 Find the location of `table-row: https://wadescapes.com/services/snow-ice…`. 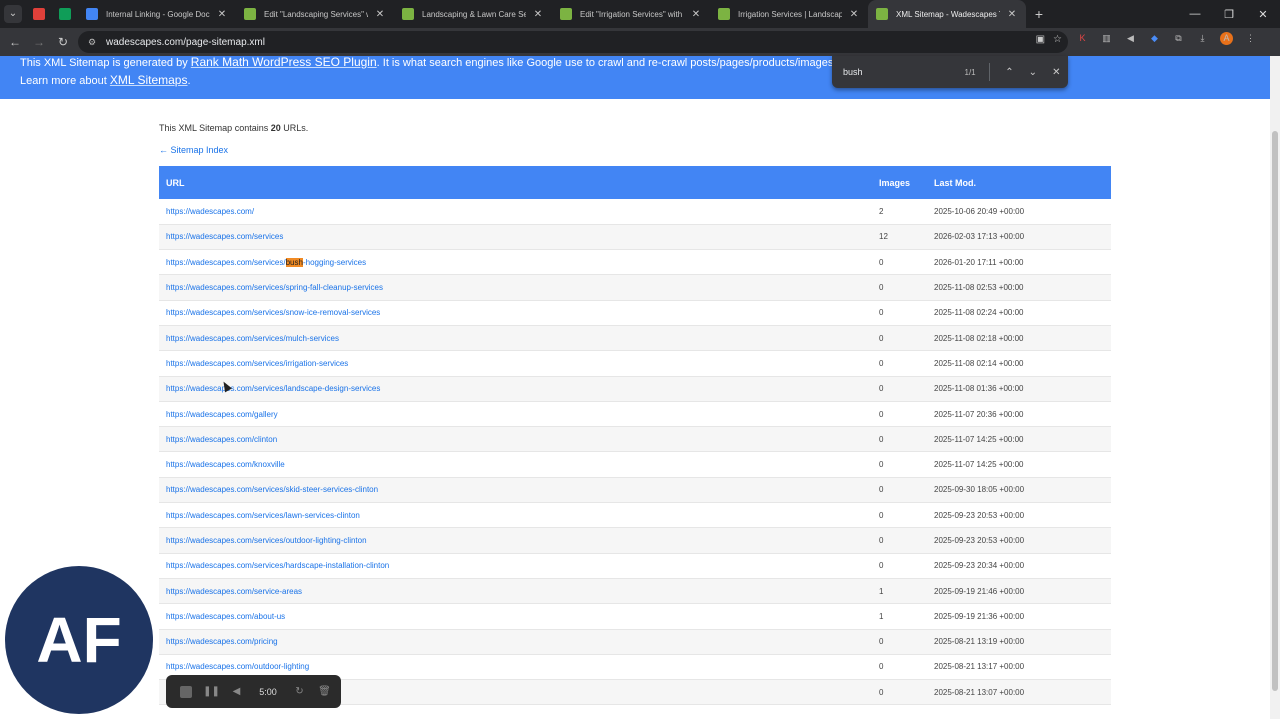

table-row: https://wadescapes.com/services/snow-ice… is located at coordinates (635, 313).